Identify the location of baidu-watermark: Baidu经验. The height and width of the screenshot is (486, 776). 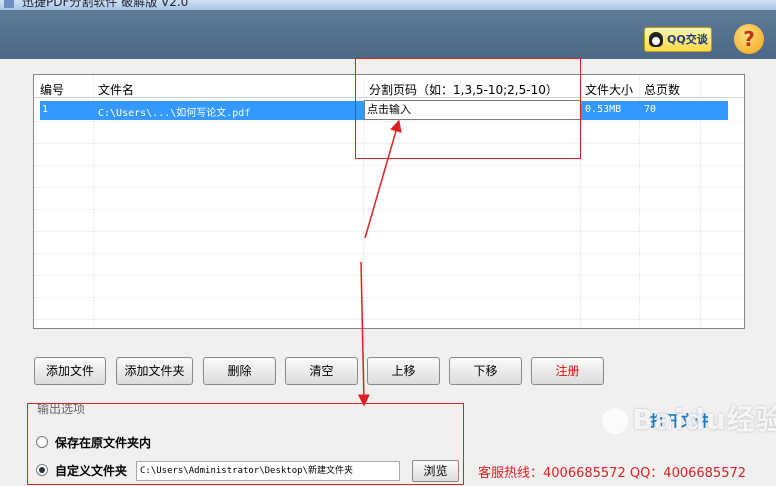
(687, 428).